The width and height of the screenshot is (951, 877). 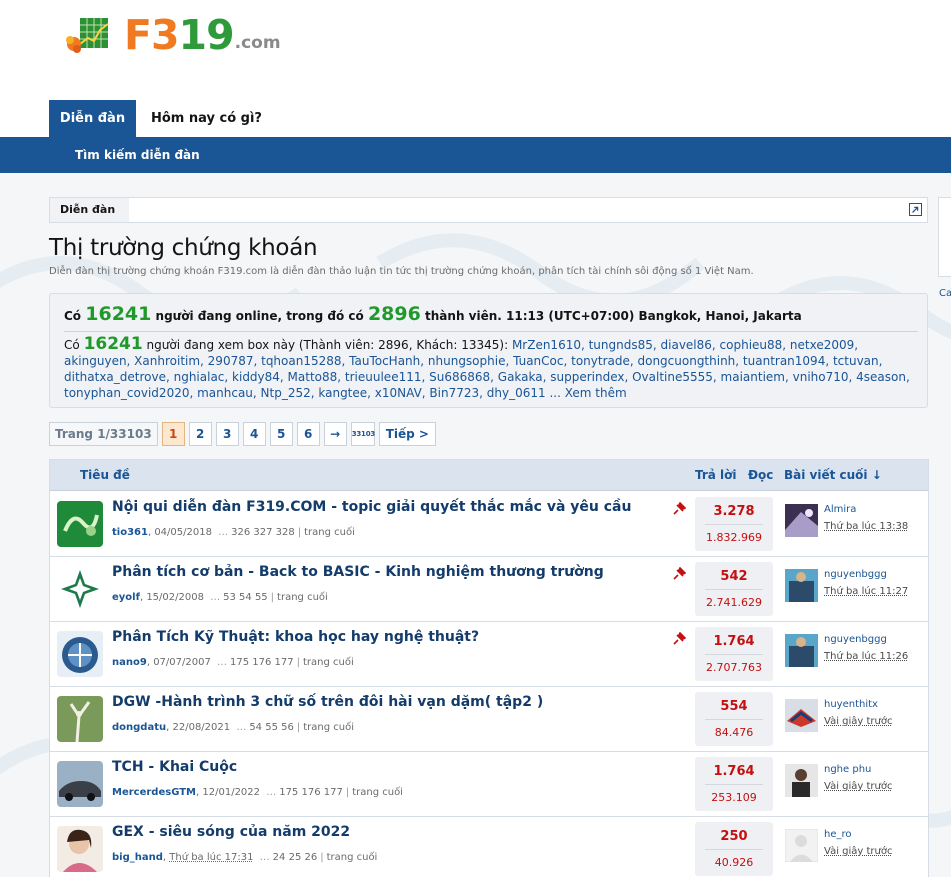 I want to click on page-link: 2, so click(x=200, y=434).